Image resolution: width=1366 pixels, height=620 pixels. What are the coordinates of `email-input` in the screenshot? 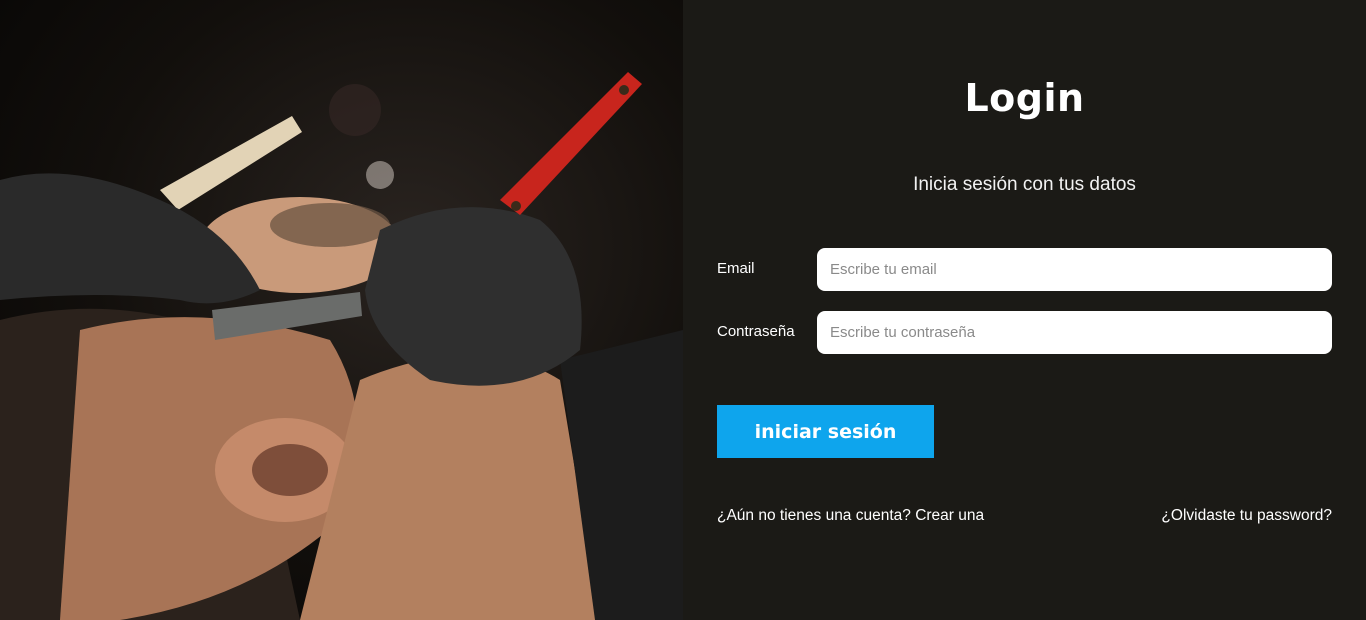 It's located at (1074, 269).